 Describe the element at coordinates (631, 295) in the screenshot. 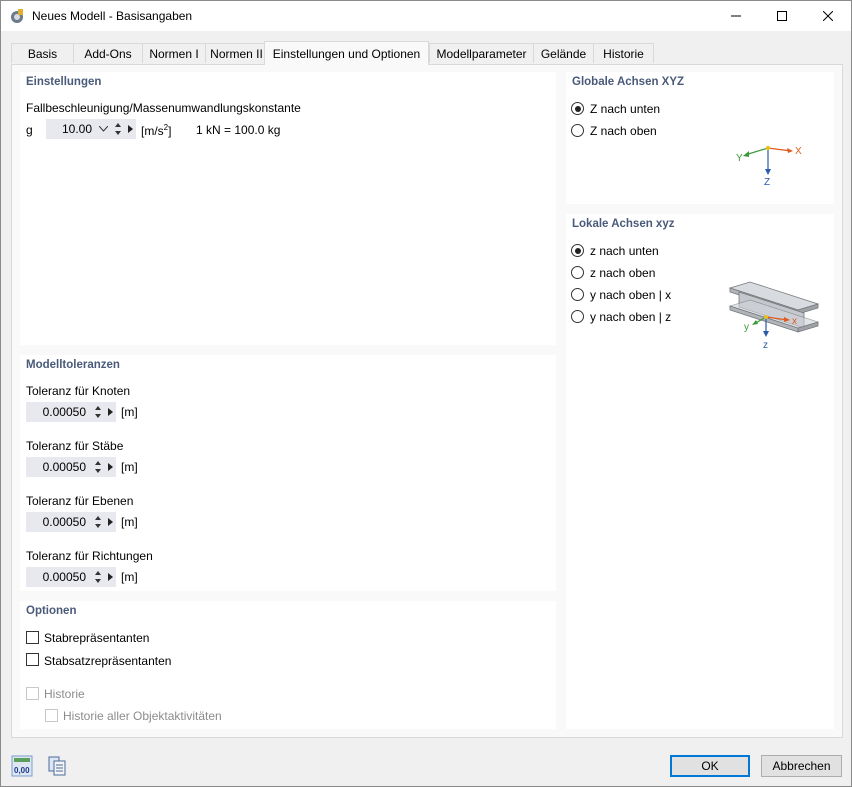

I see `y-nach-oben-x-label: y nach oben | x` at that location.